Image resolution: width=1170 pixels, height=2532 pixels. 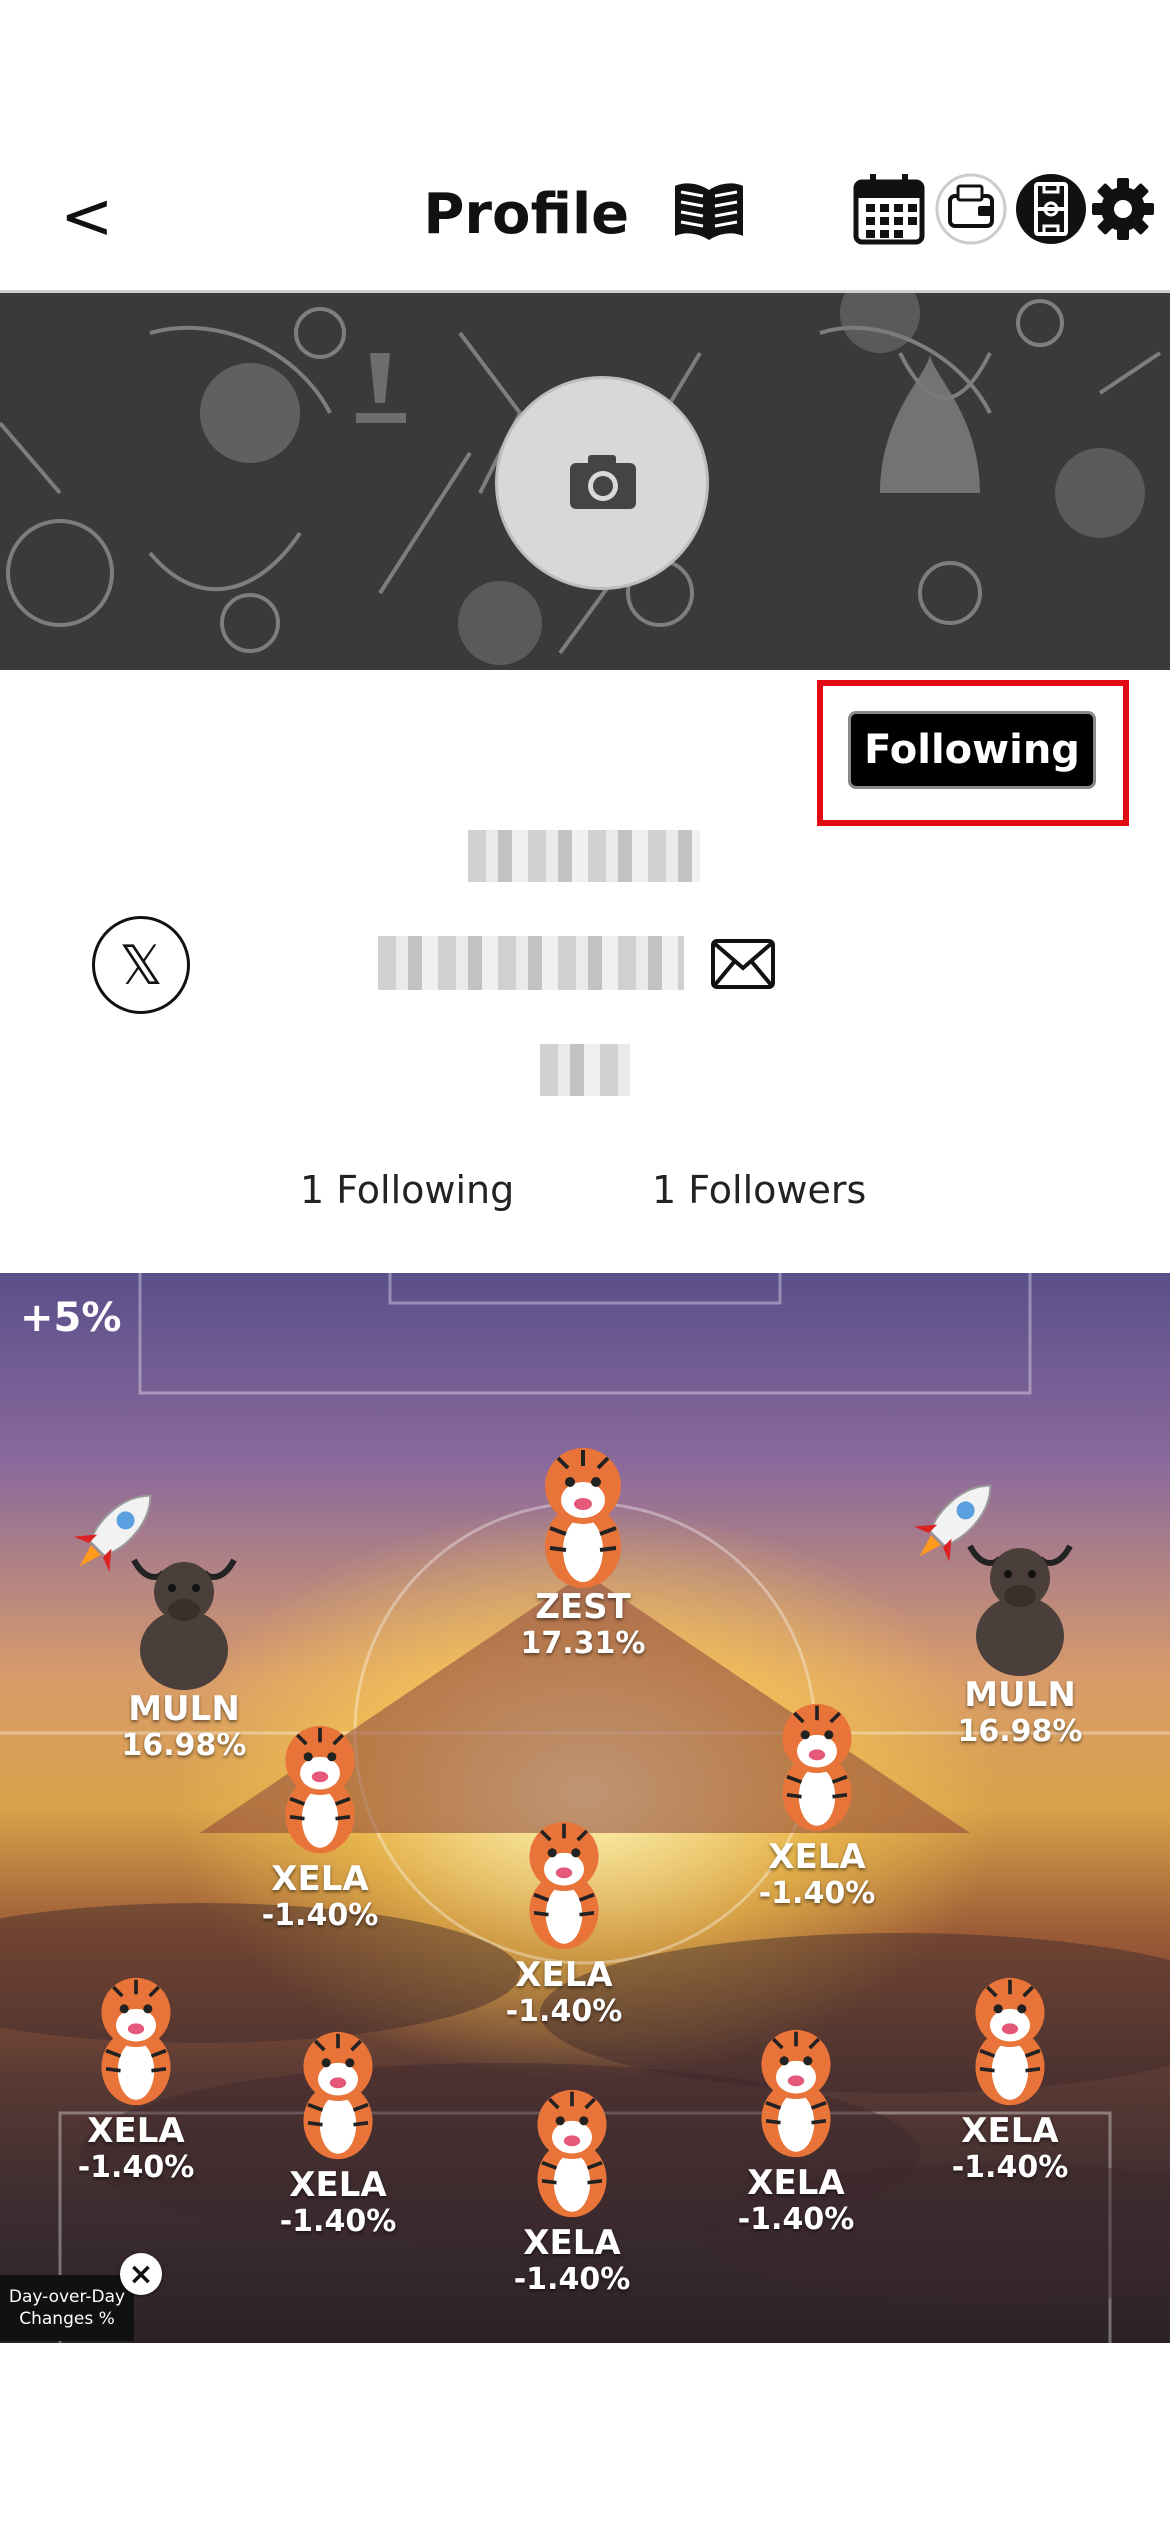 What do you see at coordinates (971, 209) in the screenshot?
I see `wallet-icon` at bounding box center [971, 209].